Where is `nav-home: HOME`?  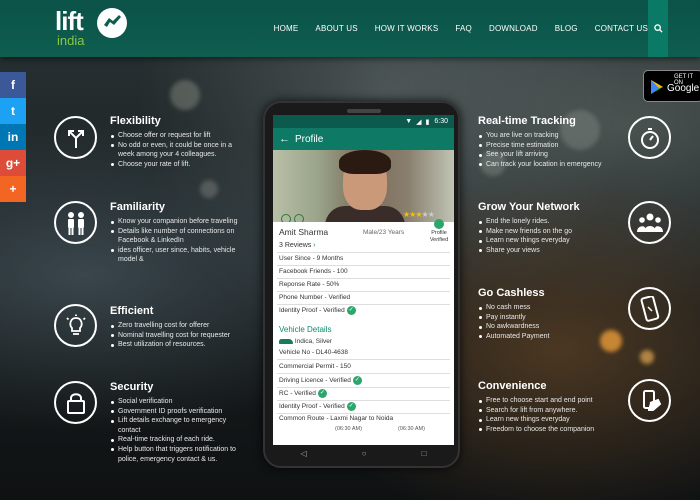
nav-home: HOME is located at coordinates (286, 28).